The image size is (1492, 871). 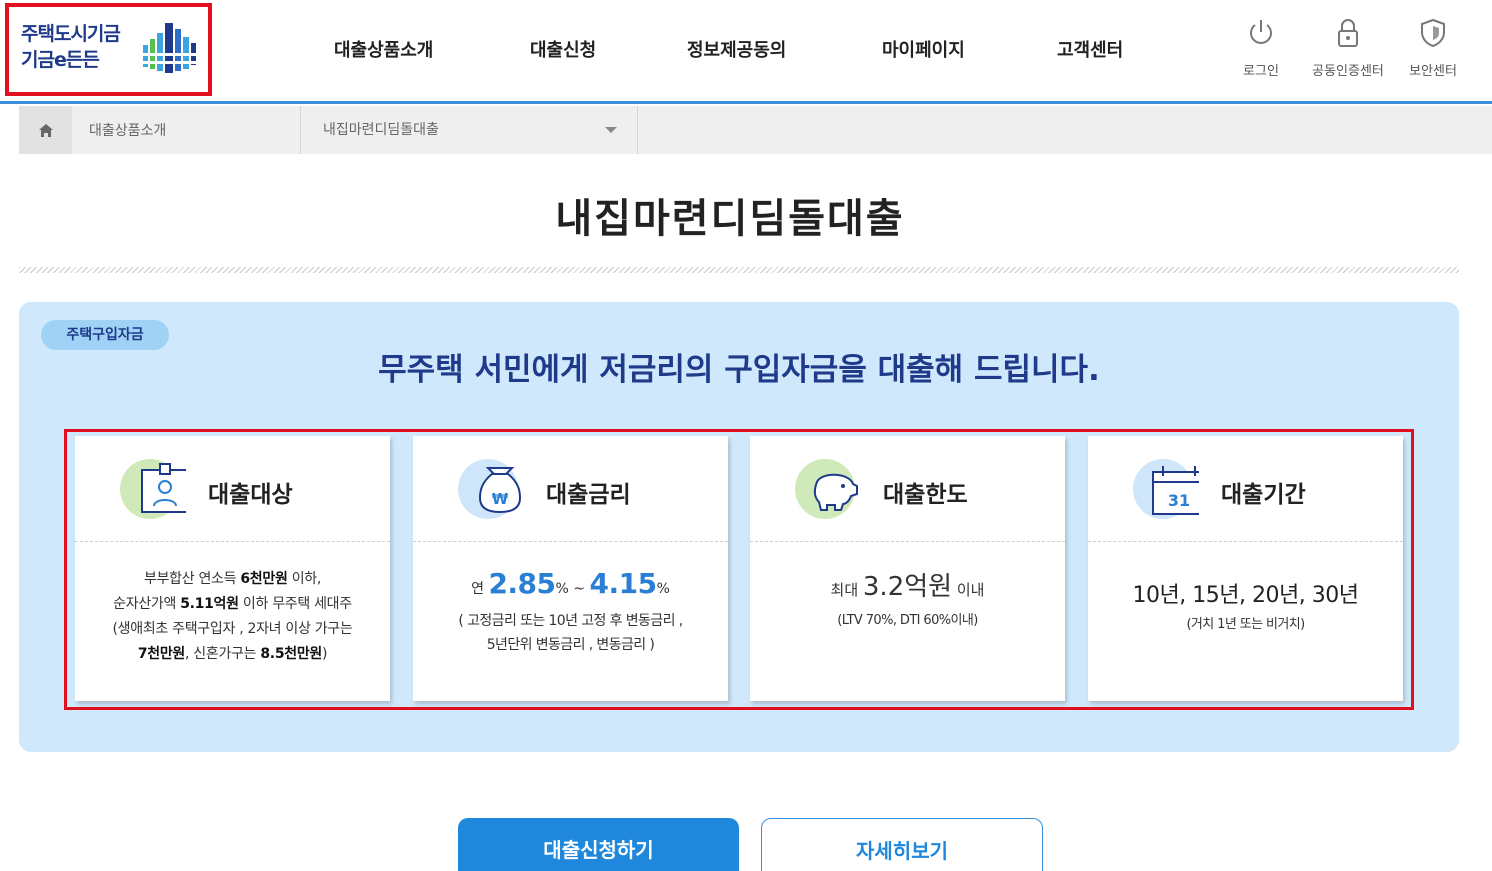 I want to click on security-center-link: 보안센터, so click(x=1433, y=48).